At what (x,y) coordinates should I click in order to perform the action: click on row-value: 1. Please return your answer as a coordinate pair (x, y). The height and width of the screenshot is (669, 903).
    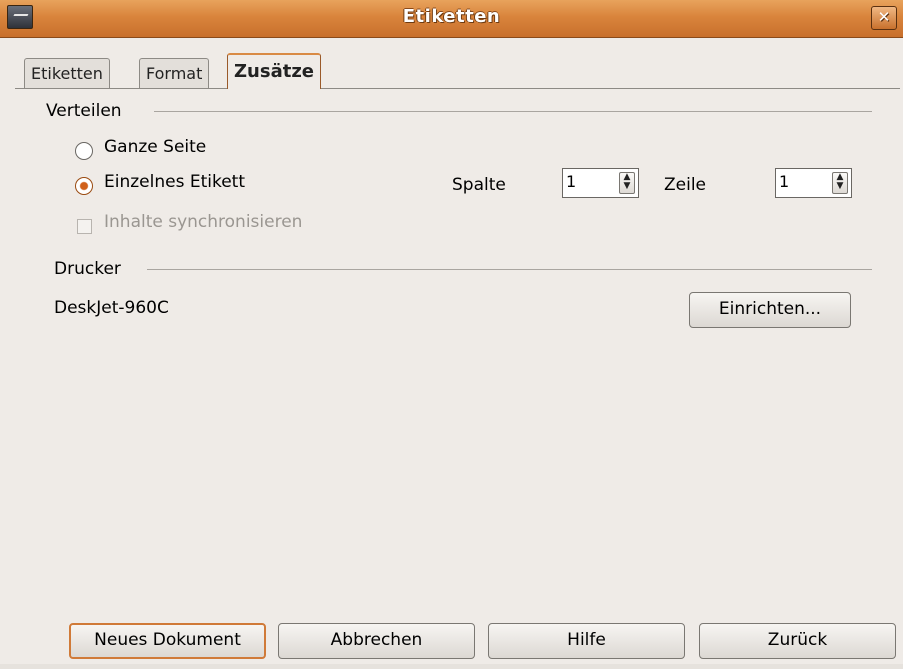
    Looking at the image, I should click on (784, 181).